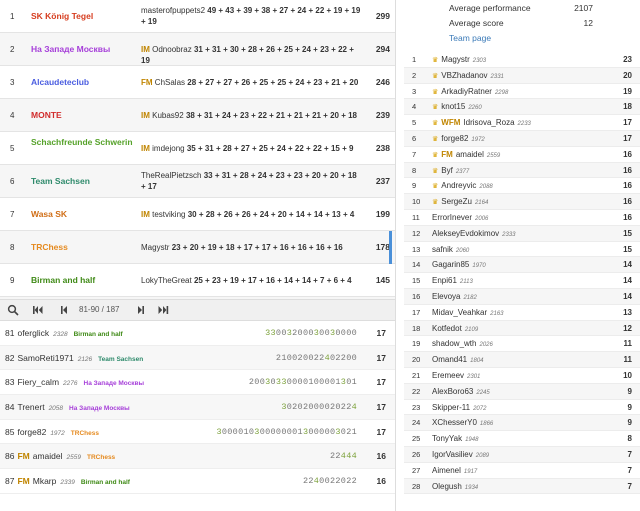 This screenshot has height=511, width=640. I want to click on list-item: 21 Eremeev 2301 10, so click(522, 375).